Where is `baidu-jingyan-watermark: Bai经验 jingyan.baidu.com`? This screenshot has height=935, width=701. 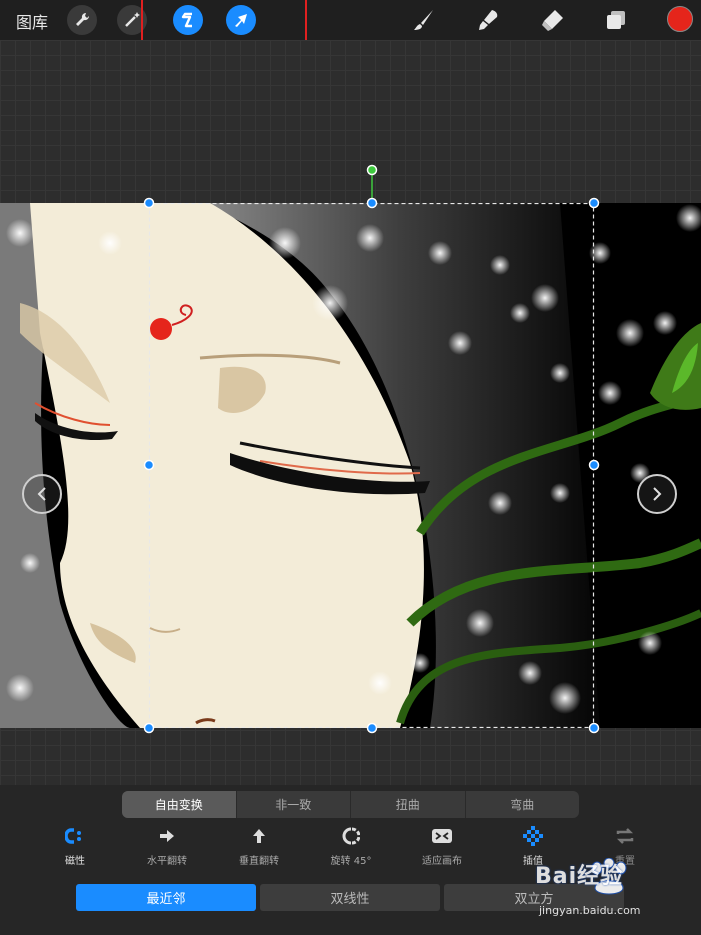
baidu-jingyan-watermark: Bai经验 jingyan.baidu.com is located at coordinates (618, 895).